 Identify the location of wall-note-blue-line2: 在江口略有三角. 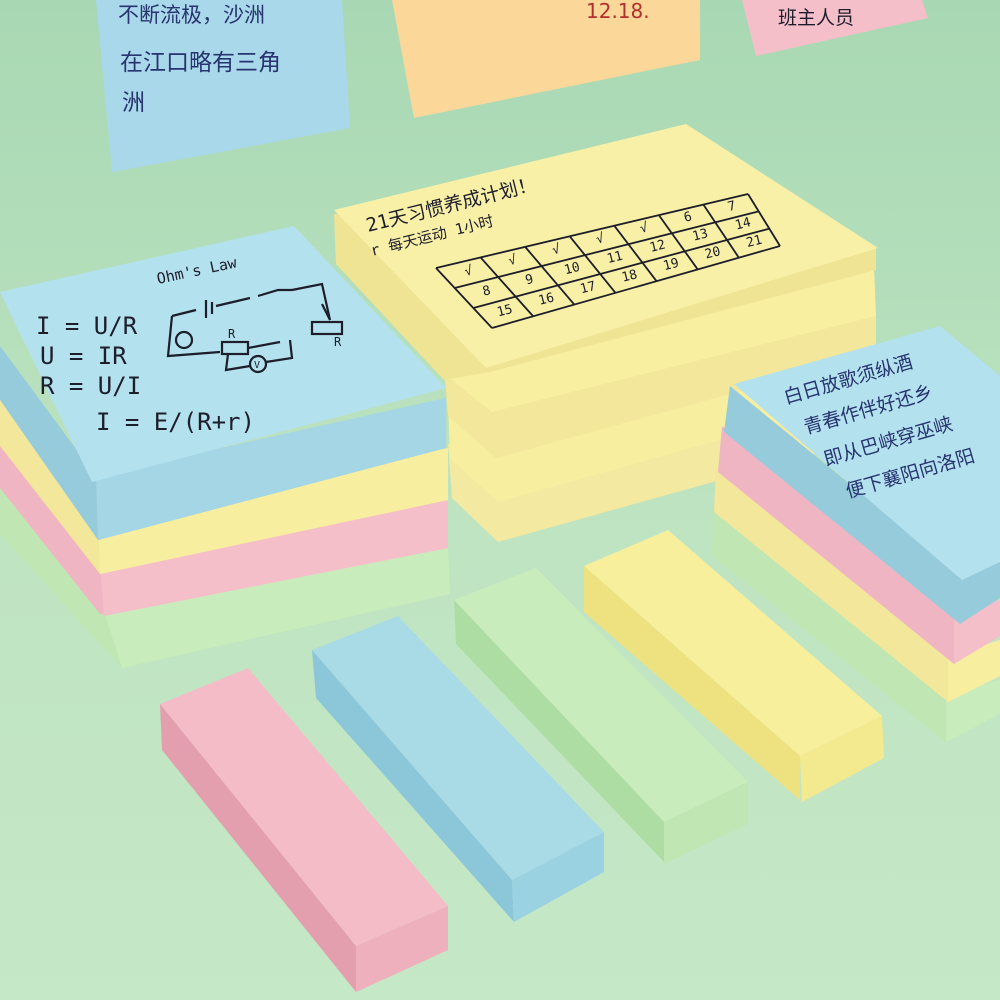
(200, 63).